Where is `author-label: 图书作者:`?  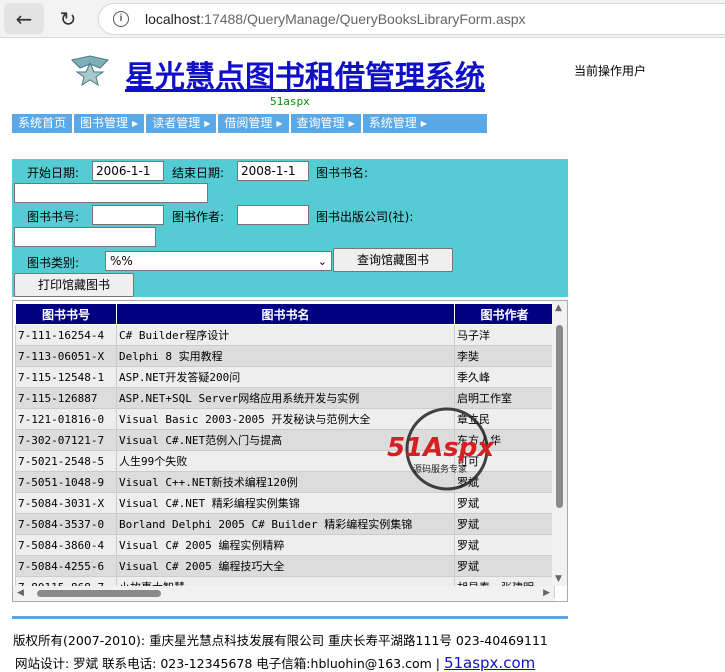
author-label: 图书作者: is located at coordinates (198, 217).